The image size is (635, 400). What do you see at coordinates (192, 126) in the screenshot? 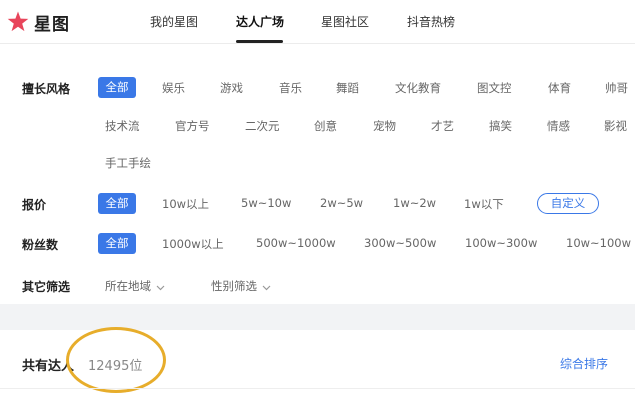
I see `style-option: 官方号` at bounding box center [192, 126].